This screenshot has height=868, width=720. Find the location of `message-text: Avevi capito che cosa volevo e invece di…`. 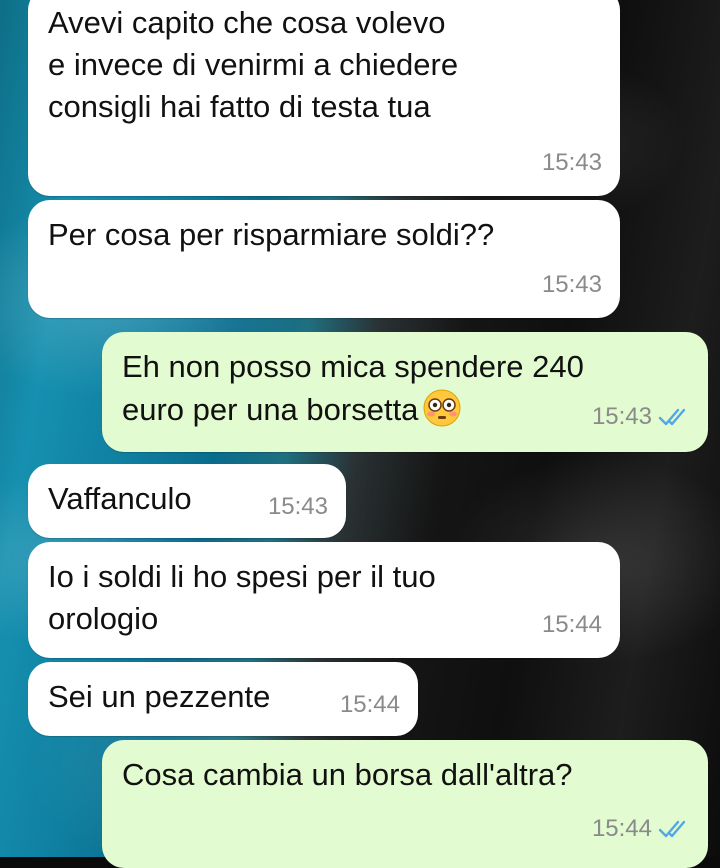

message-text: Avevi capito che cosa volevo e invece di… is located at coordinates (253, 64).